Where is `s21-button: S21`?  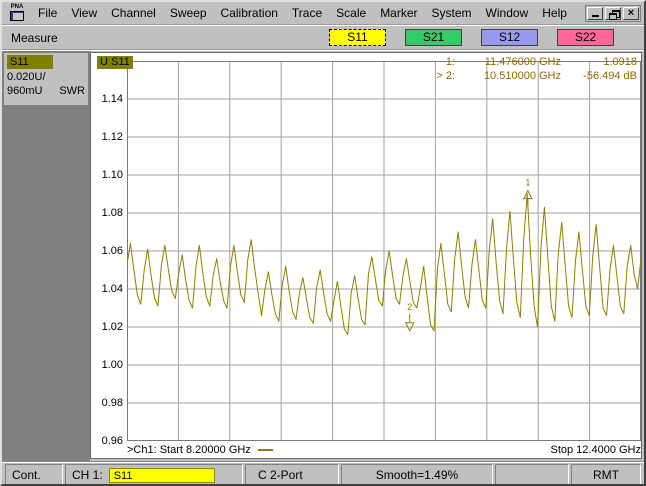
s21-button: S21 is located at coordinates (433, 37).